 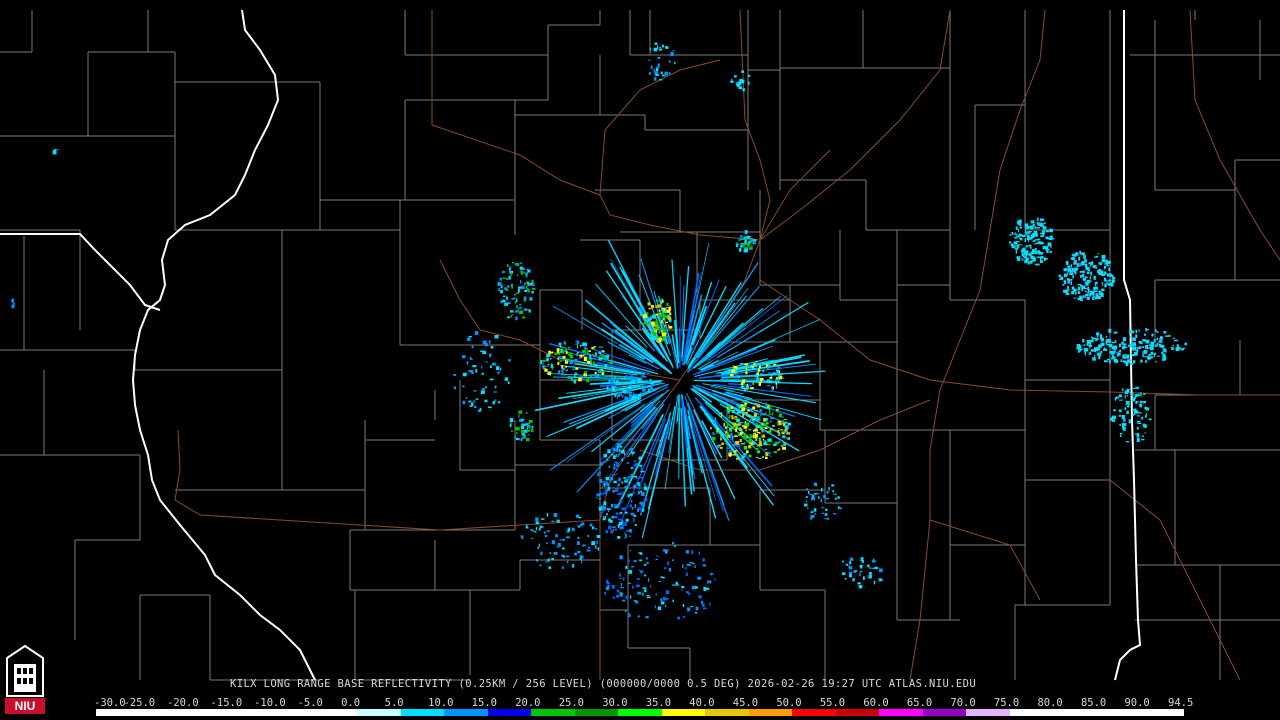 What do you see at coordinates (183, 703) in the screenshot?
I see `scale-label: -20.0` at bounding box center [183, 703].